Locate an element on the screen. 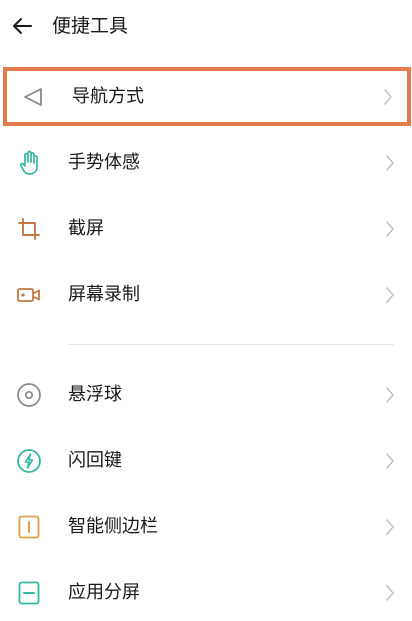  list-item-label: 应用分屏 is located at coordinates (104, 592).